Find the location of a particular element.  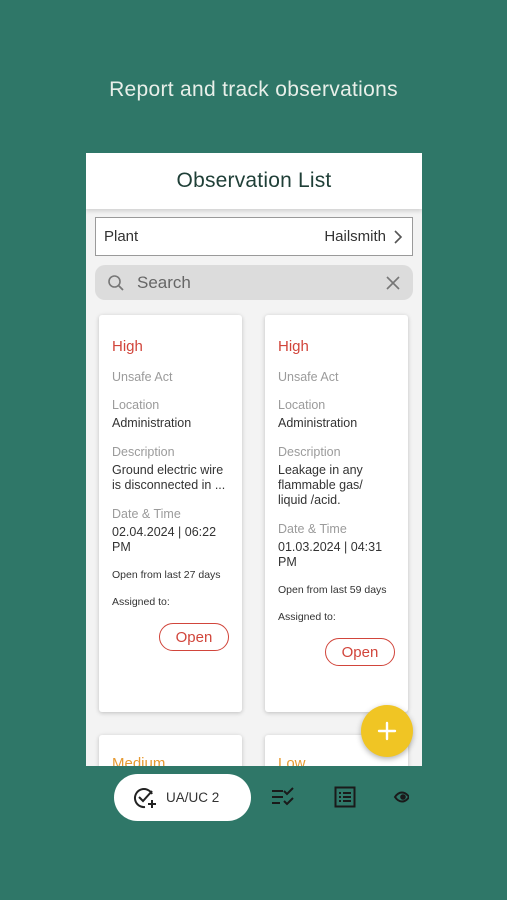

bottom-nav: UA/UC 2 is located at coordinates (253, 798).